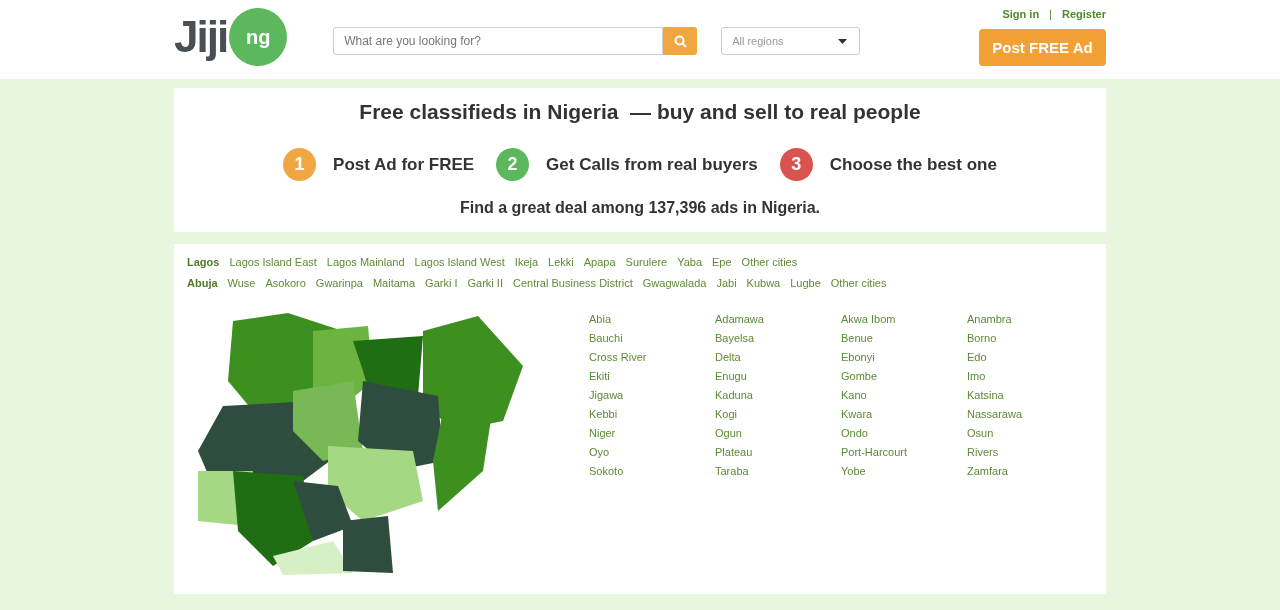  Describe the element at coordinates (843, 41) in the screenshot. I see `caret-icon` at that location.